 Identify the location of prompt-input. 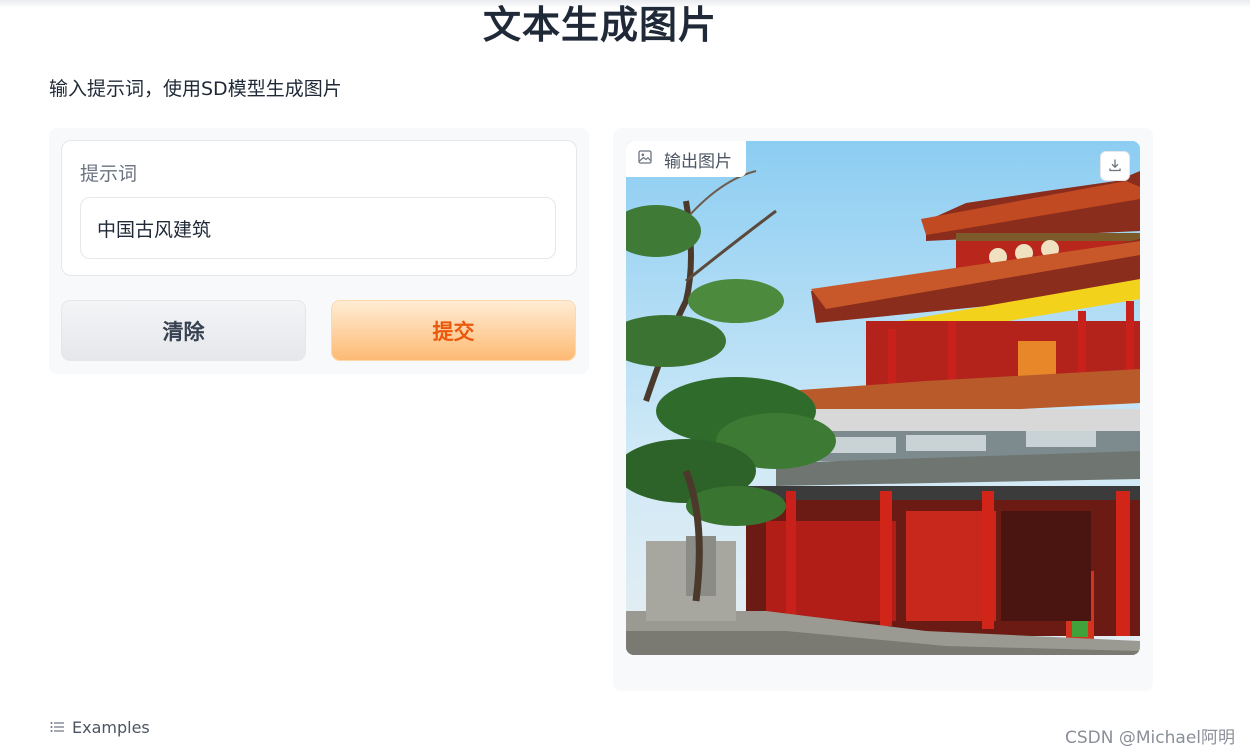
(318, 228).